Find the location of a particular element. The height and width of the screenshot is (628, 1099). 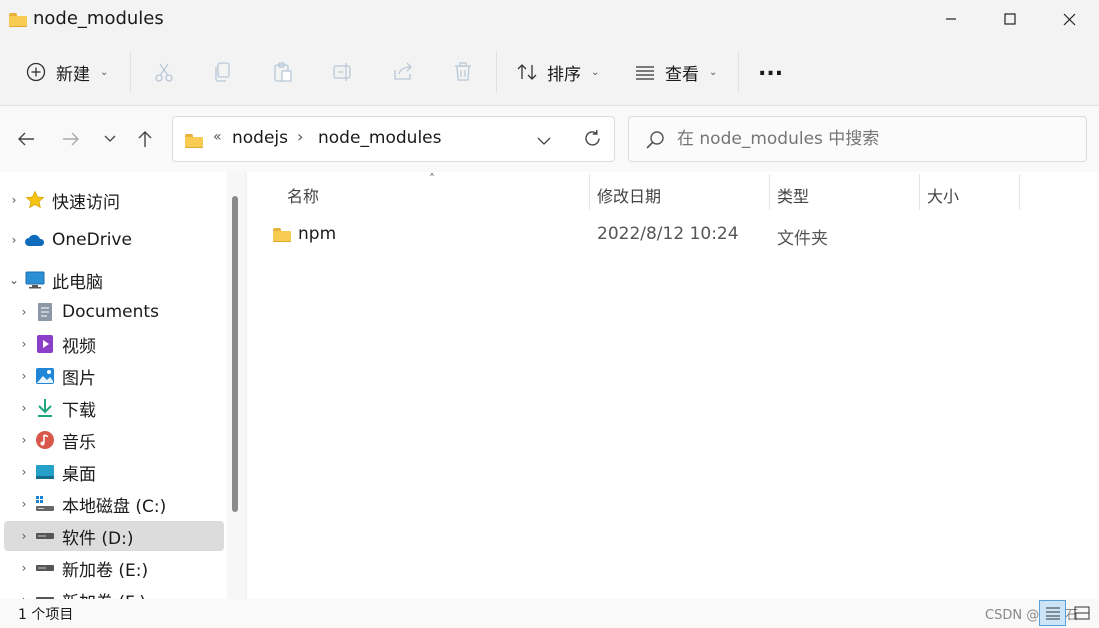

title-bar: node_modules is located at coordinates (549, 19).